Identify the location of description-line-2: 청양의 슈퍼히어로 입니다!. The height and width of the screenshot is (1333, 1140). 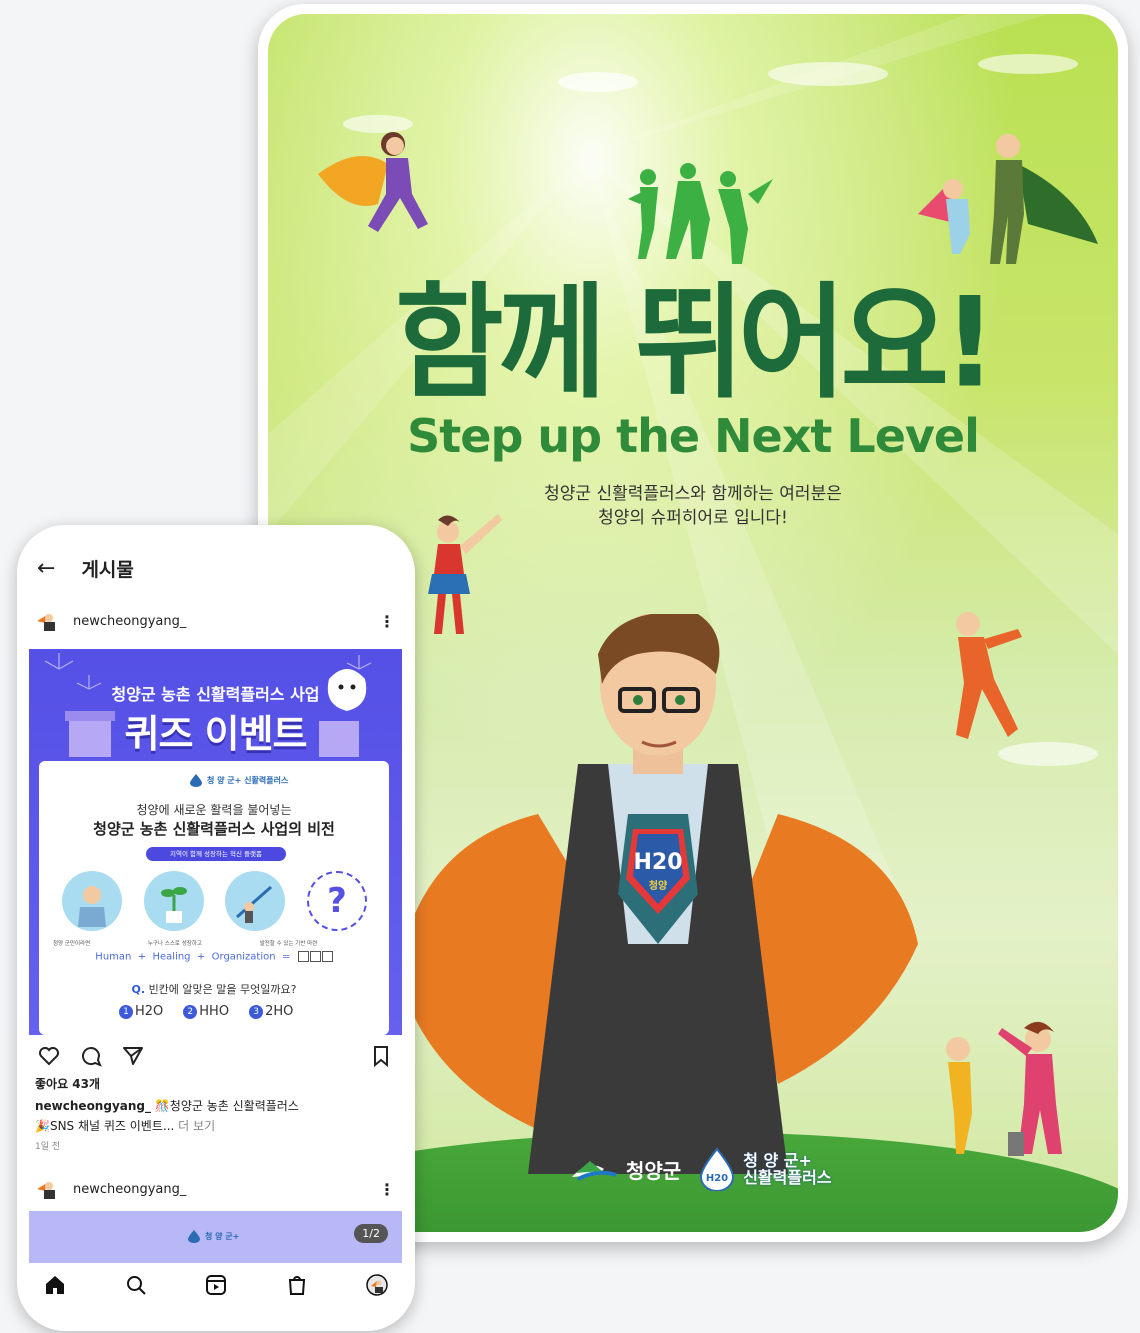
(693, 518).